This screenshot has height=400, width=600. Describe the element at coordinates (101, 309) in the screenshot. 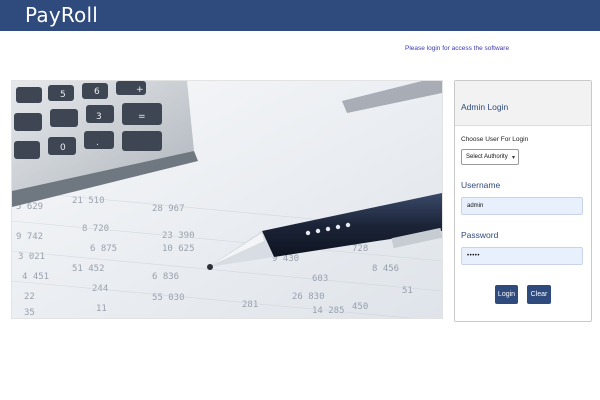

I see `svg-text: 11` at that location.